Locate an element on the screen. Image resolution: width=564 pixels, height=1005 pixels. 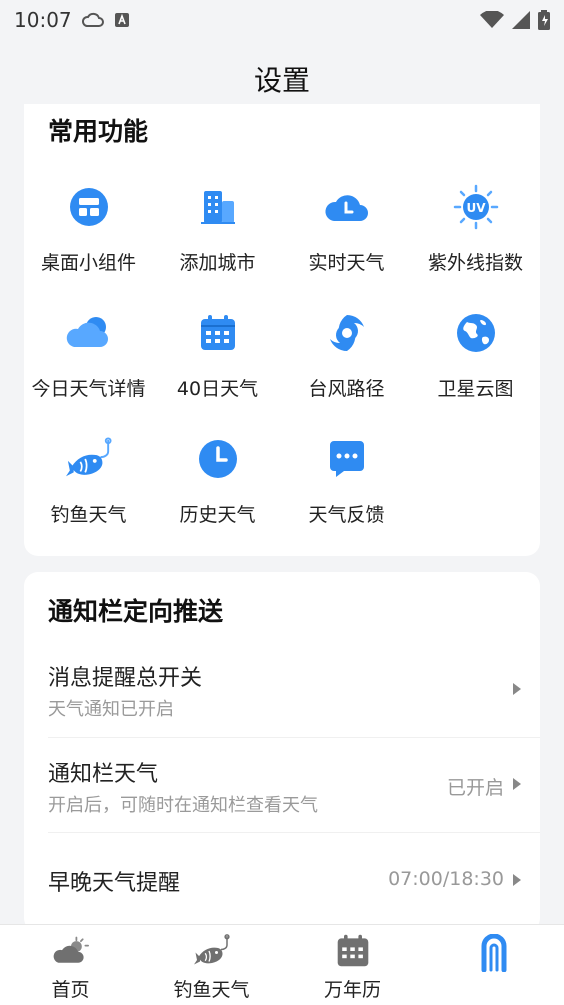
calendar-tab-icon is located at coordinates (353, 951).